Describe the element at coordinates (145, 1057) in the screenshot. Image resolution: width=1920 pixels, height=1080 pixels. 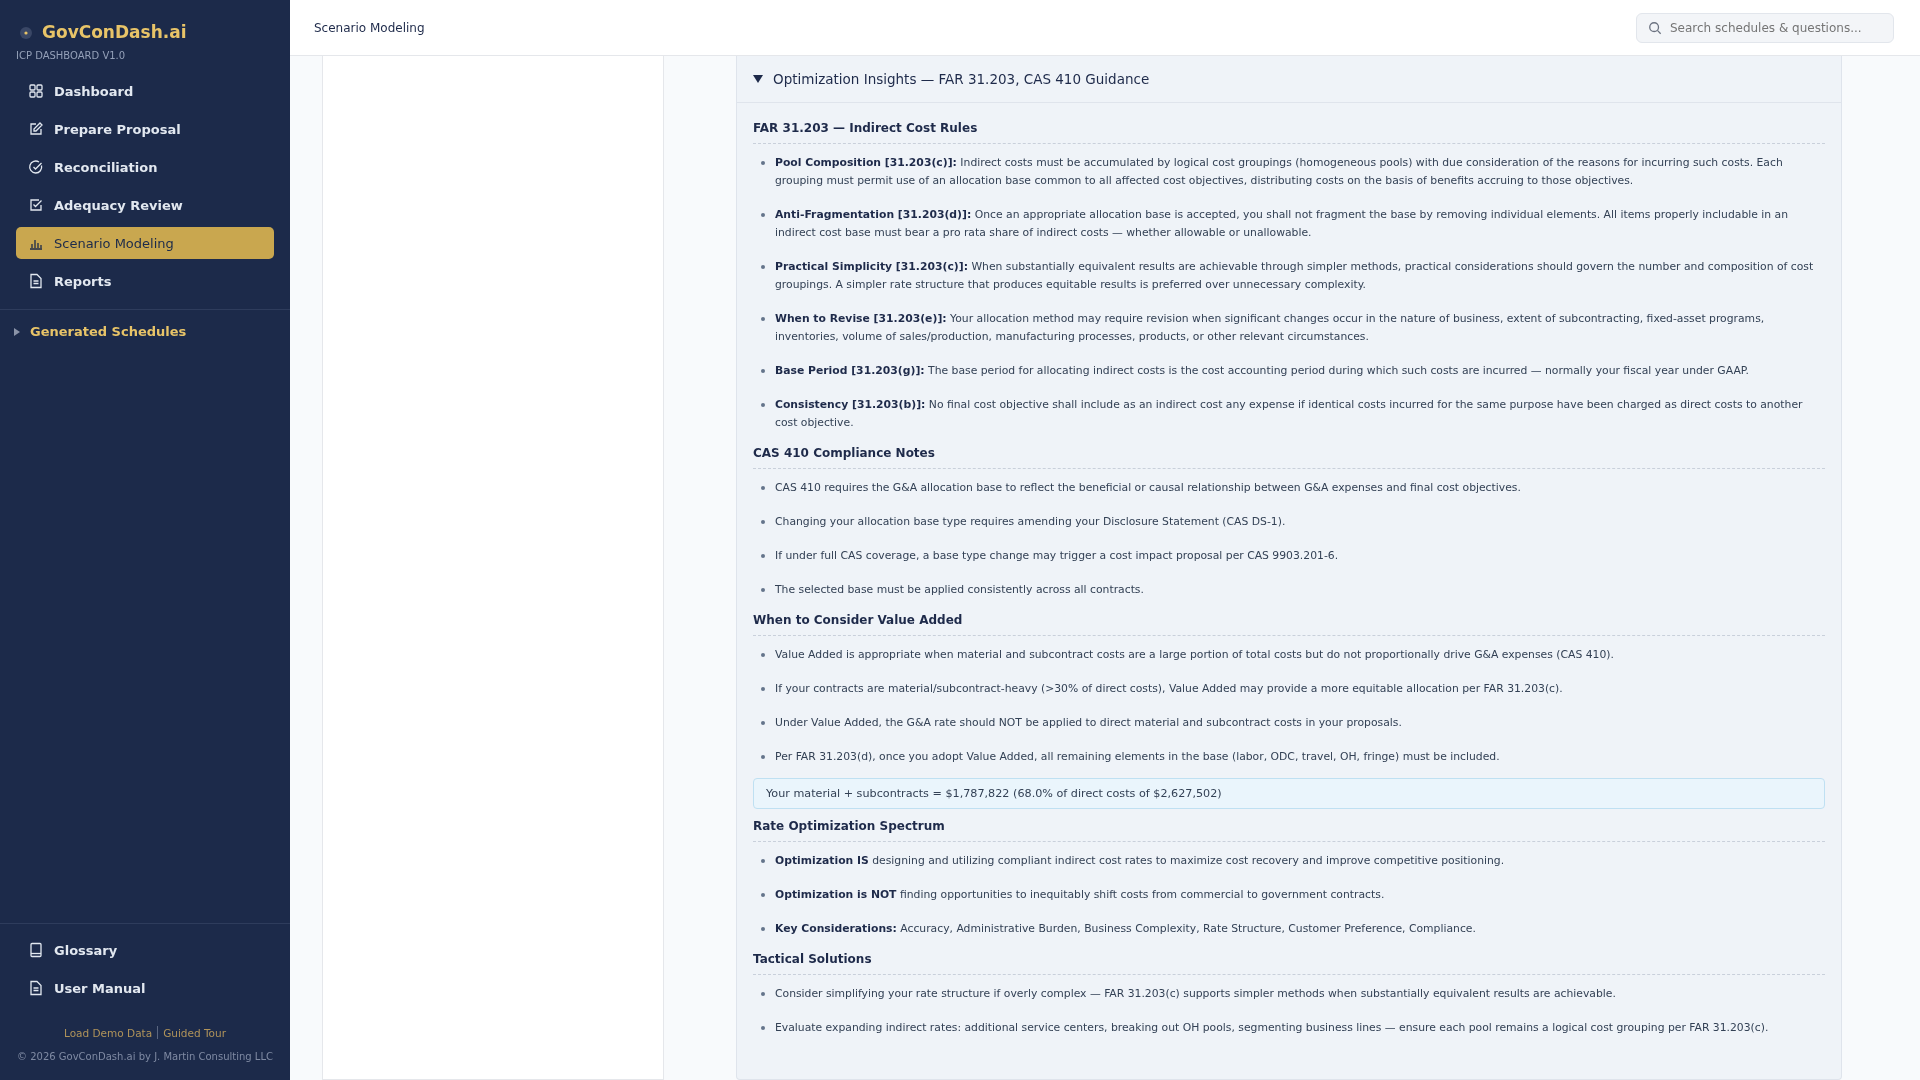
I see `copyright-text: © 2026 GovConDash.ai by J. Martin Consulting LLC` at that location.